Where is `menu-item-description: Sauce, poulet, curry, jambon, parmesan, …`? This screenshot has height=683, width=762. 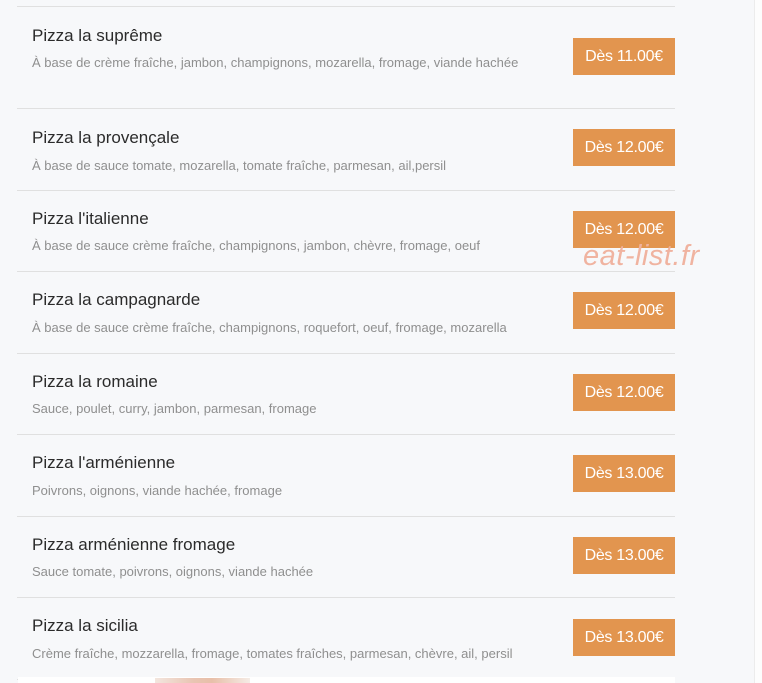 menu-item-description: Sauce, poulet, curry, jambon, parmesan, … is located at coordinates (174, 408).